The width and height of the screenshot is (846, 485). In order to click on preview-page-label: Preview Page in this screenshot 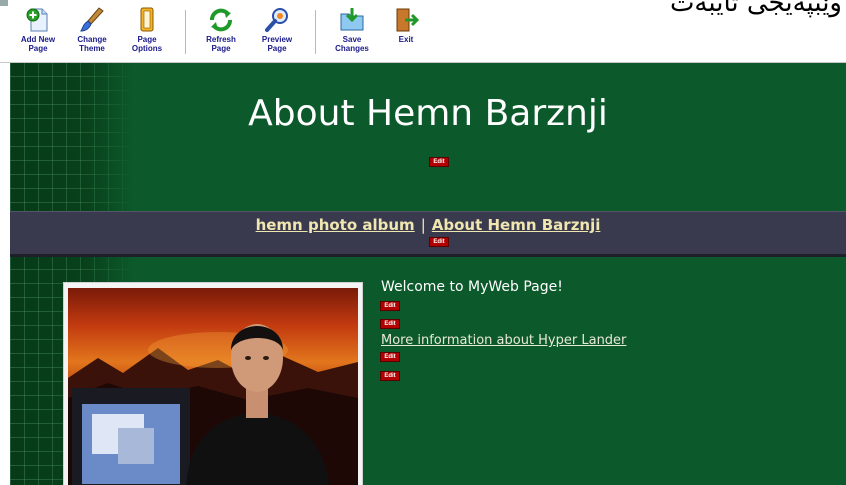, I will do `click(277, 44)`.